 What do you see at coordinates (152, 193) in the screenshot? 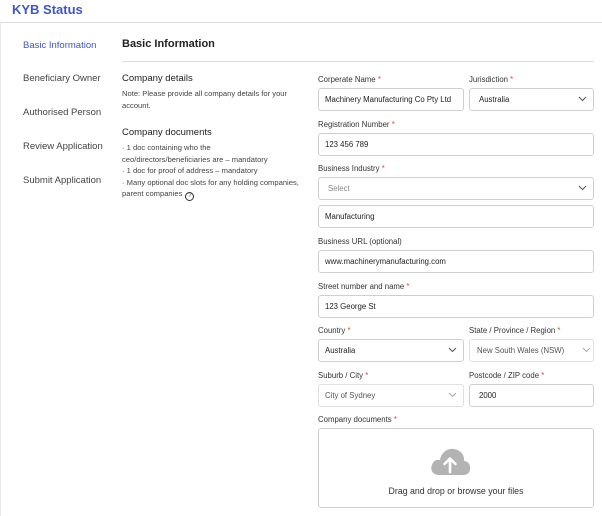
I see `requirement-text: parent companies` at bounding box center [152, 193].